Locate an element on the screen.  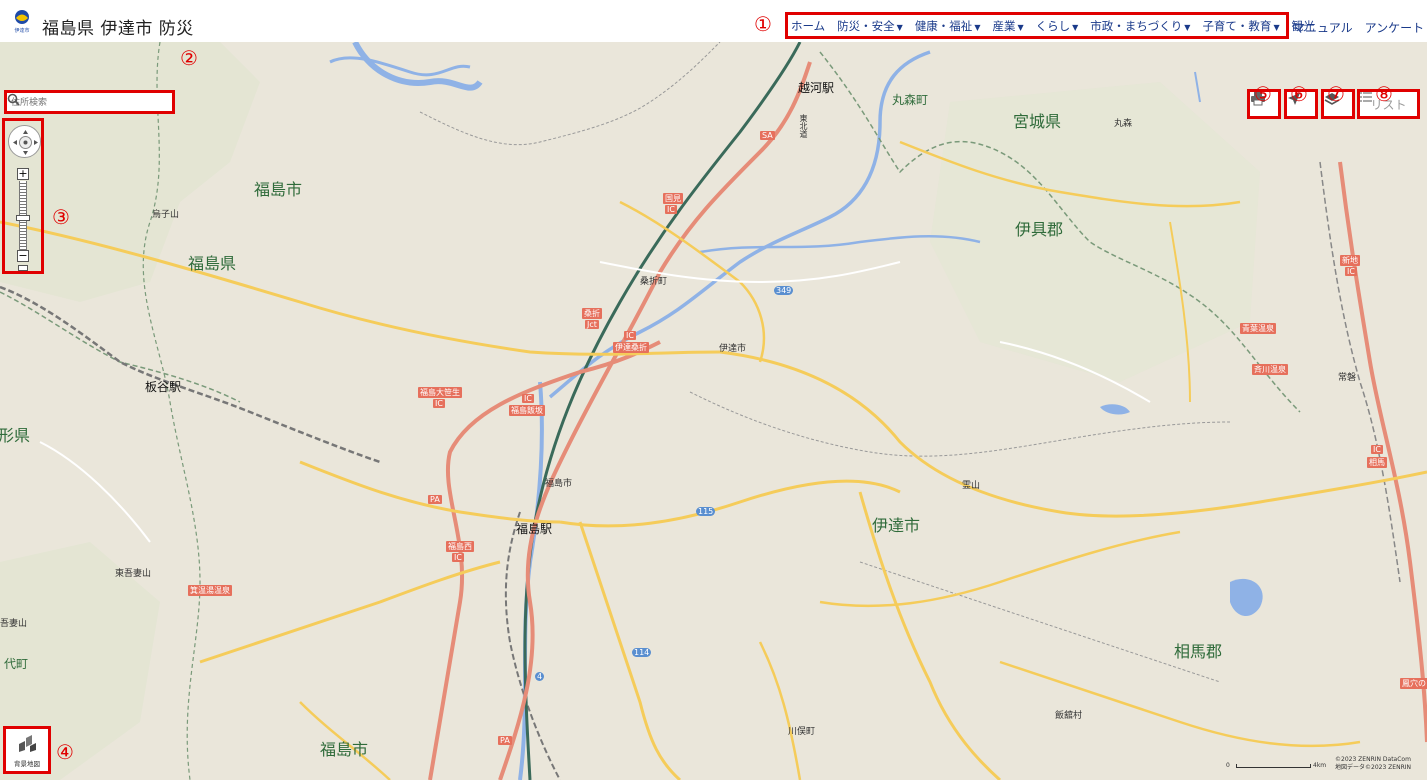
sign-niichi: 新地 is located at coordinates (1350, 260).